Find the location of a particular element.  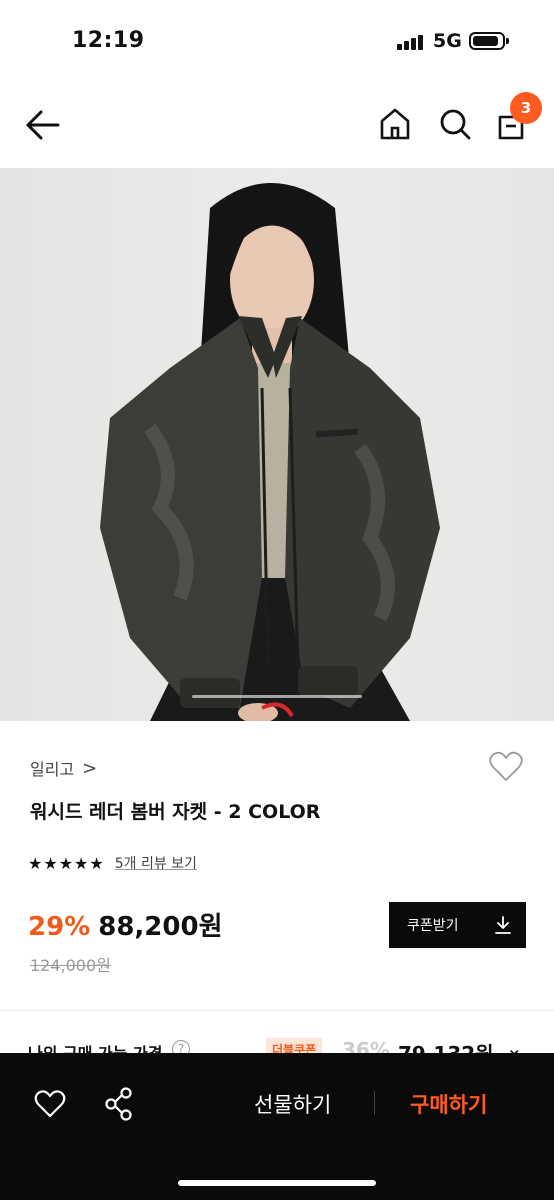

status-bar: 12:19 5G is located at coordinates (277, 41).